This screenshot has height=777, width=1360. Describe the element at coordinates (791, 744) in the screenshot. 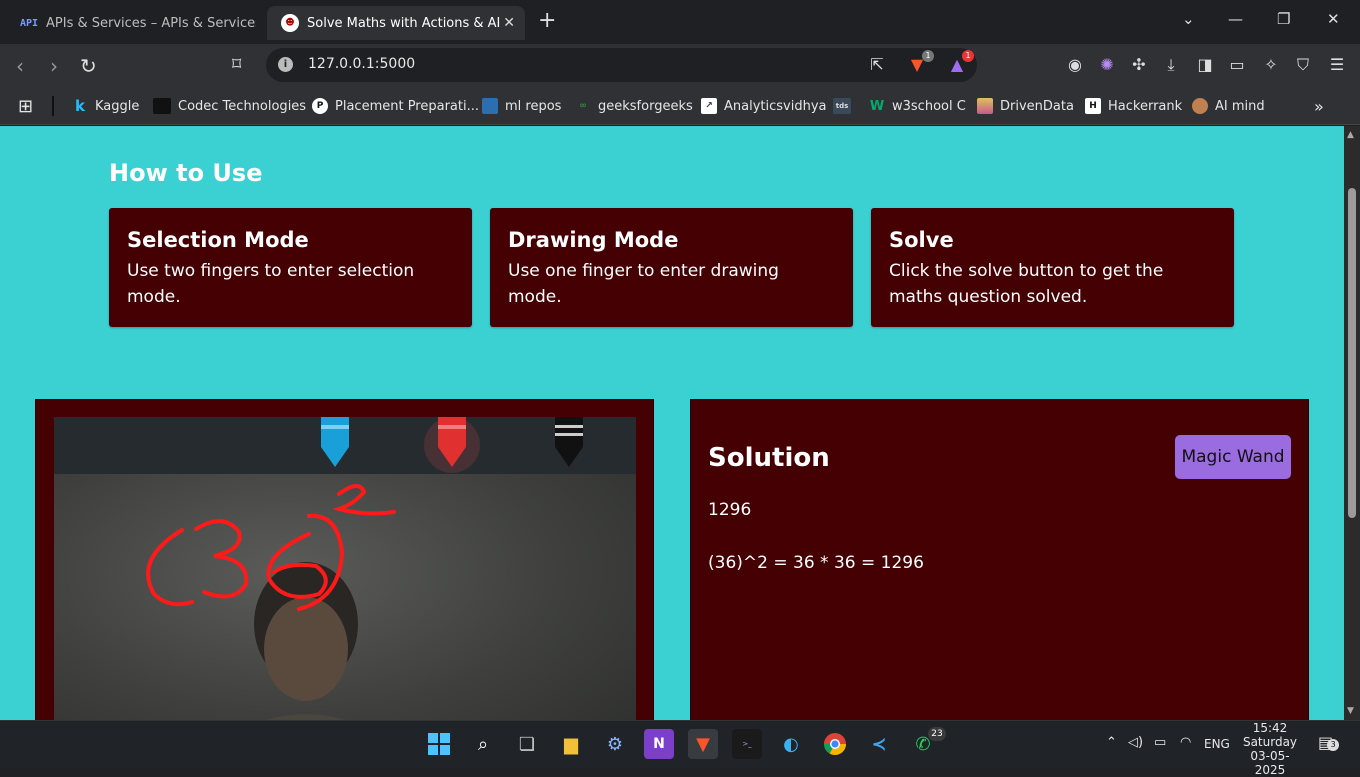

I see `edge-icon: ◐` at that location.